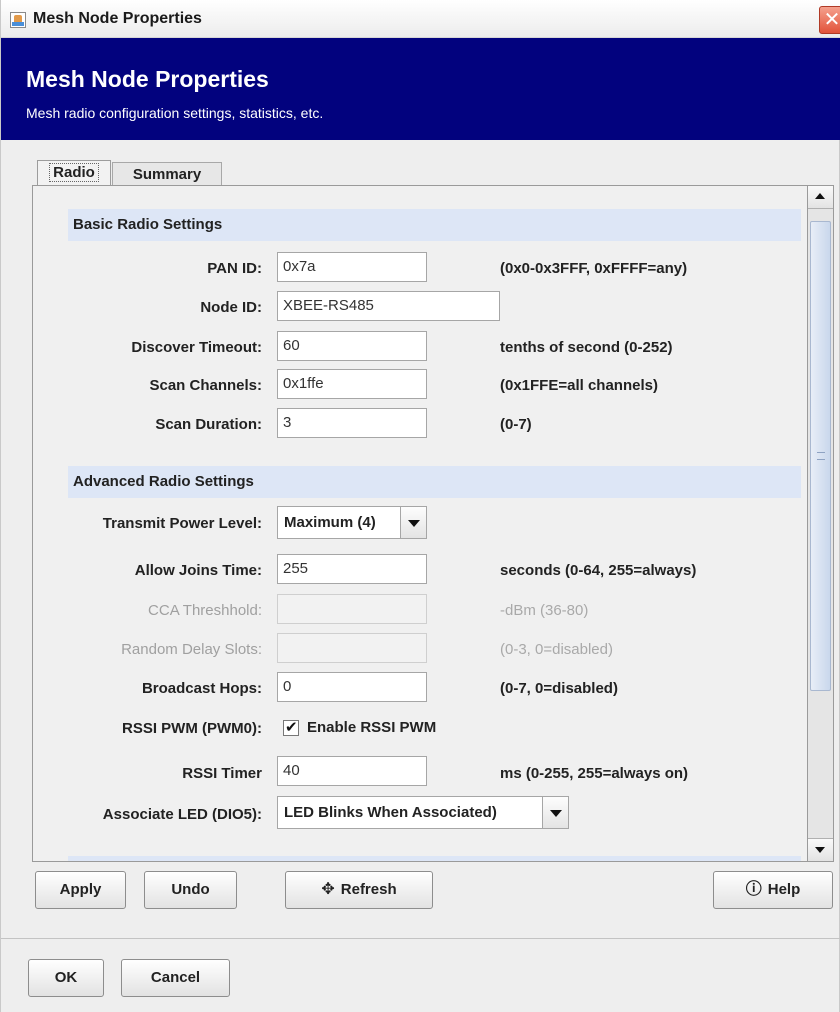  What do you see at coordinates (784, 889) in the screenshot?
I see `help-button-label: Help` at bounding box center [784, 889].